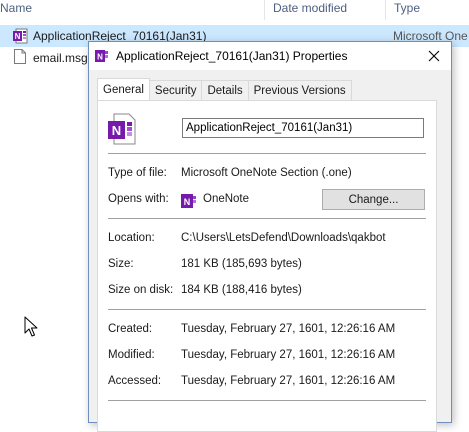  I want to click on size-on-disk-label: Size on disk:, so click(141, 290).